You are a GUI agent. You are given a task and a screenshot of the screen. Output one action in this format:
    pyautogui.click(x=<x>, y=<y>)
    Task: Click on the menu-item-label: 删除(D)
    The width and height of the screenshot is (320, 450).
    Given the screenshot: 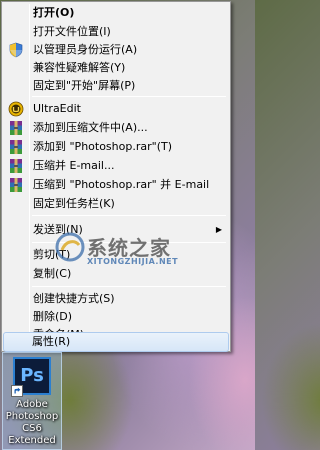 What is the action you would take?
    pyautogui.click(x=53, y=316)
    